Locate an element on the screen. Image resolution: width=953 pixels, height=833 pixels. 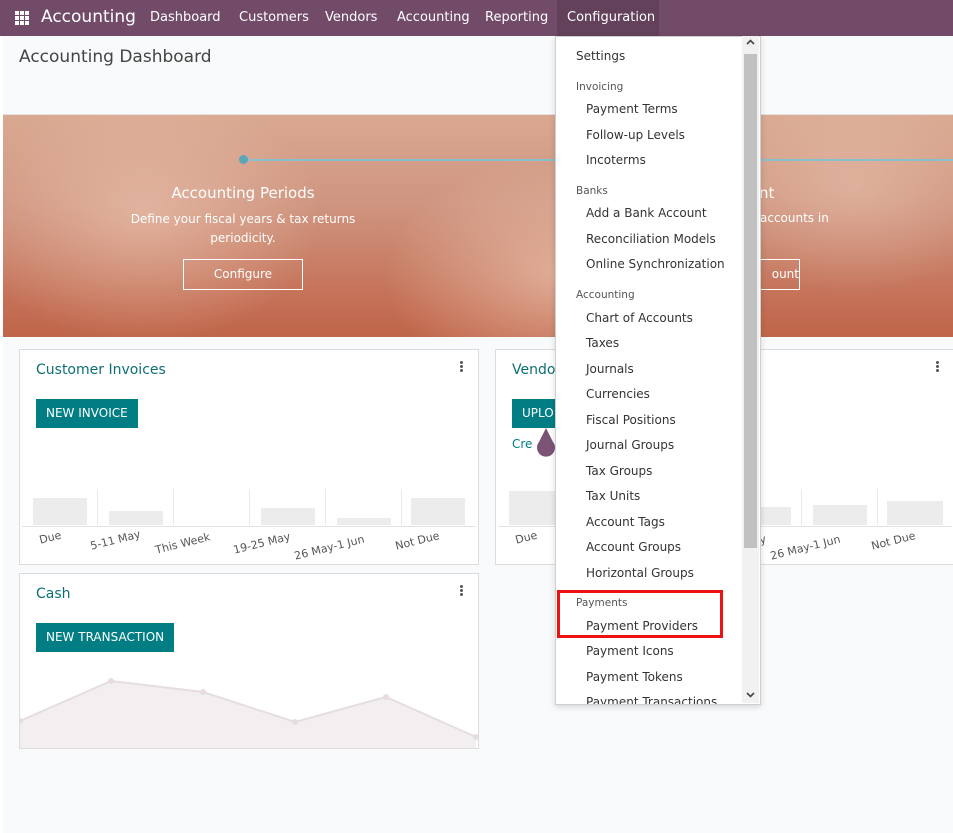
section-header-banks: Banks is located at coordinates (592, 191).